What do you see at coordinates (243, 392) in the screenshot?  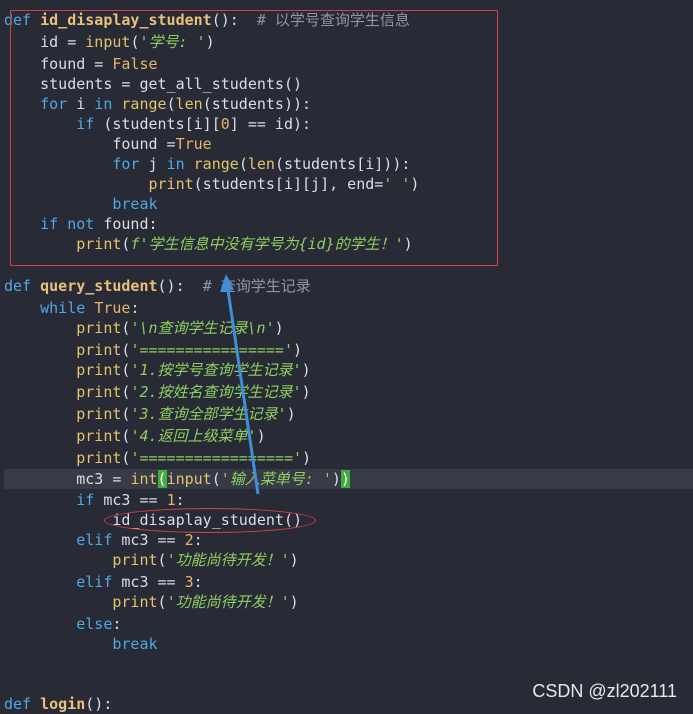 I see `arrow-shaft` at bounding box center [243, 392].